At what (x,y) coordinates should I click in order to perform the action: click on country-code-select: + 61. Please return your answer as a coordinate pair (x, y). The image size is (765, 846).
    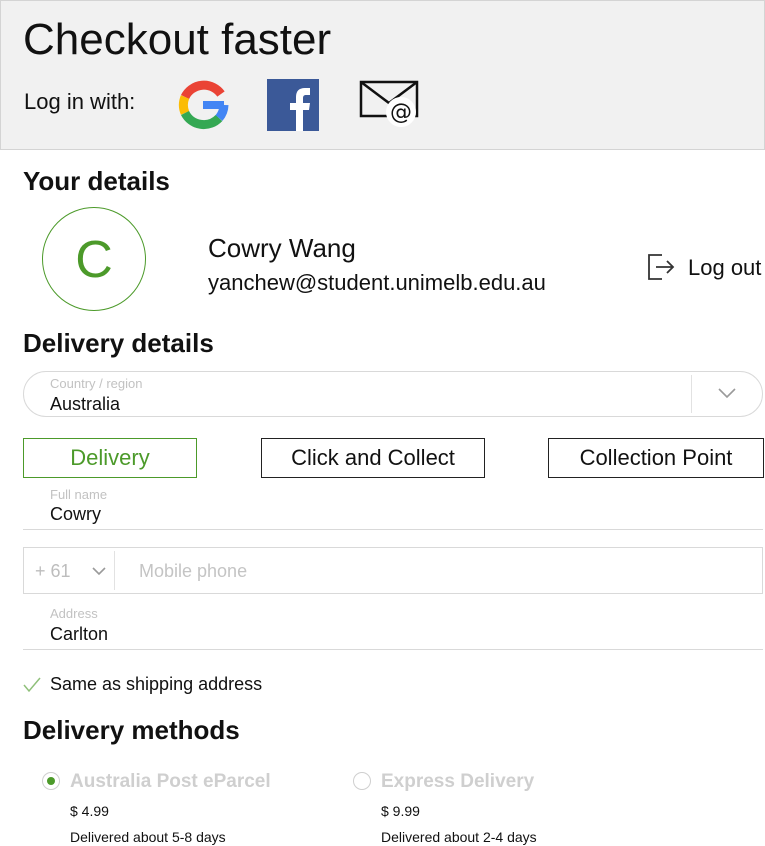
    Looking at the image, I should click on (69, 570).